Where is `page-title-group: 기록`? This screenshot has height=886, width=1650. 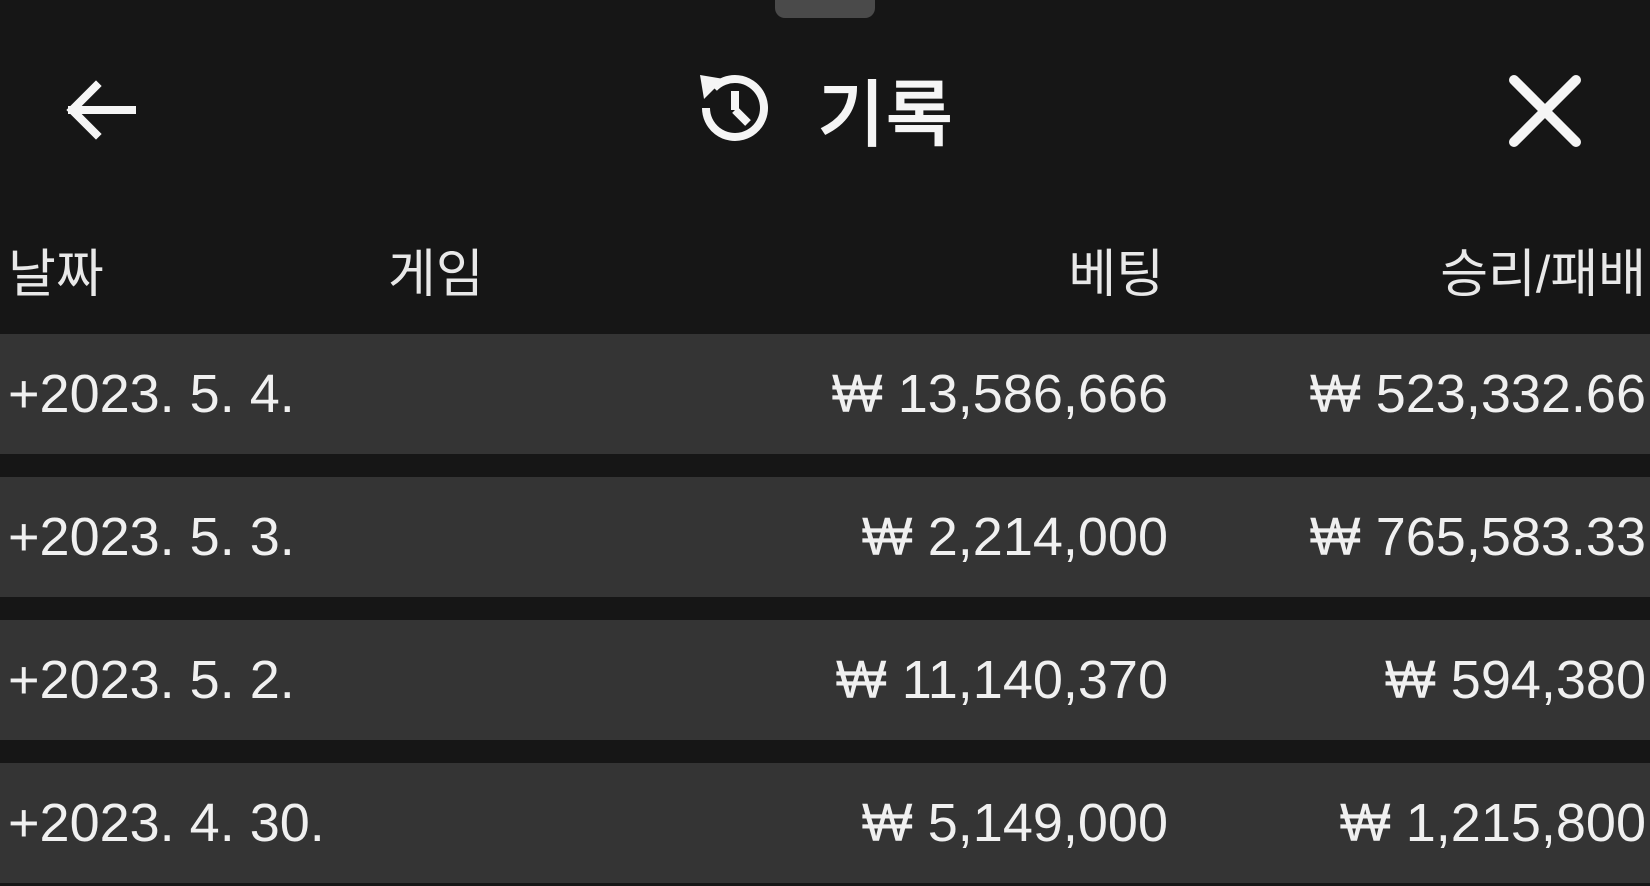
page-title-group: 기록 is located at coordinates (822, 108).